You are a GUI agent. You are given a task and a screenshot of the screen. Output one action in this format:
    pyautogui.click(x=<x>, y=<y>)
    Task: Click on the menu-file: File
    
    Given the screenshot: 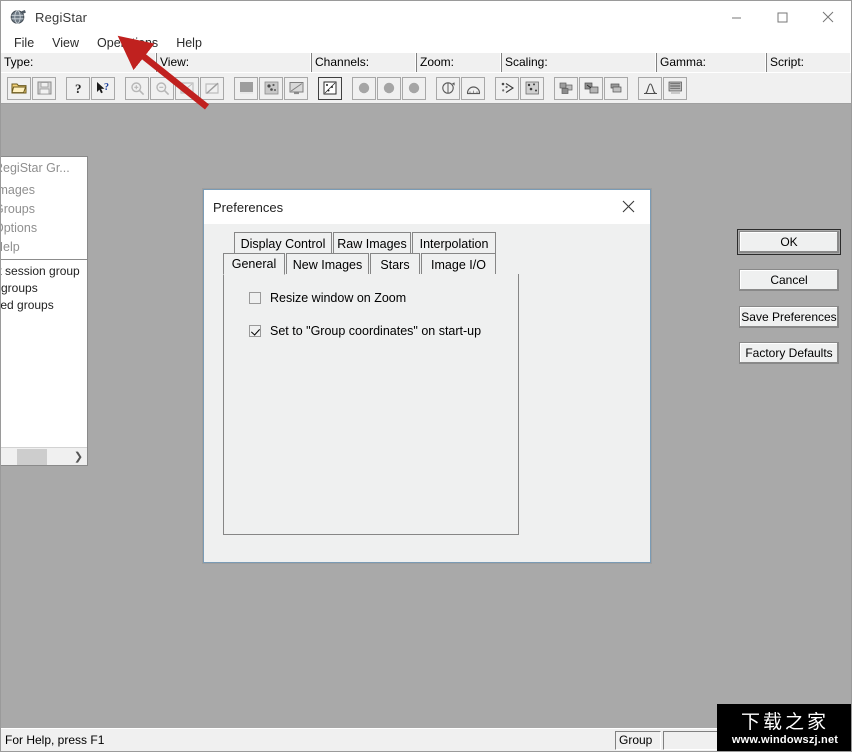 What is the action you would take?
    pyautogui.click(x=24, y=43)
    